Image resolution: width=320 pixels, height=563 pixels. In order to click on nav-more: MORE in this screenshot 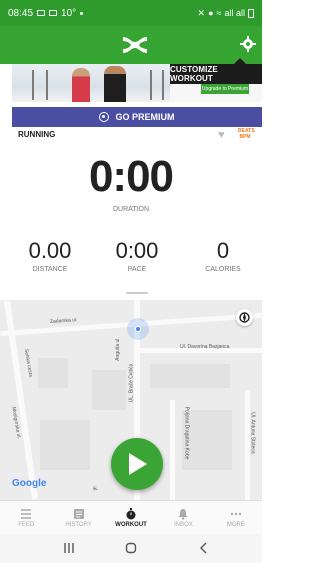, I will do `click(236, 517)`.